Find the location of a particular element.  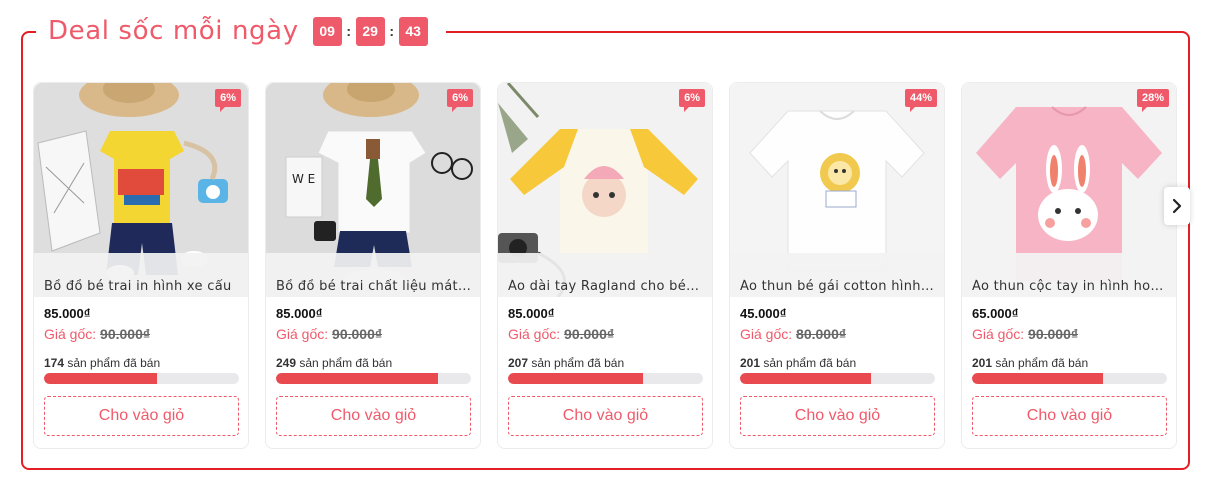

countdown-timer: 09 : 29 : 43 is located at coordinates (370, 31).